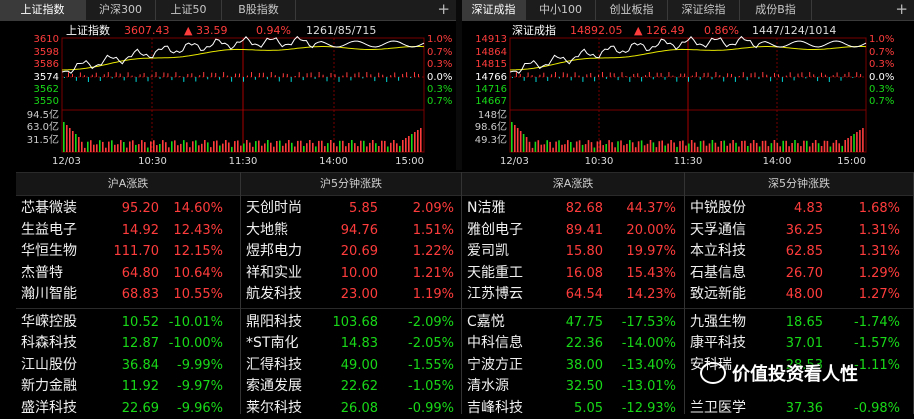 This screenshot has width=914, height=419. I want to click on table-row: *ST南化 14.83 -2.05%, so click(351, 343).